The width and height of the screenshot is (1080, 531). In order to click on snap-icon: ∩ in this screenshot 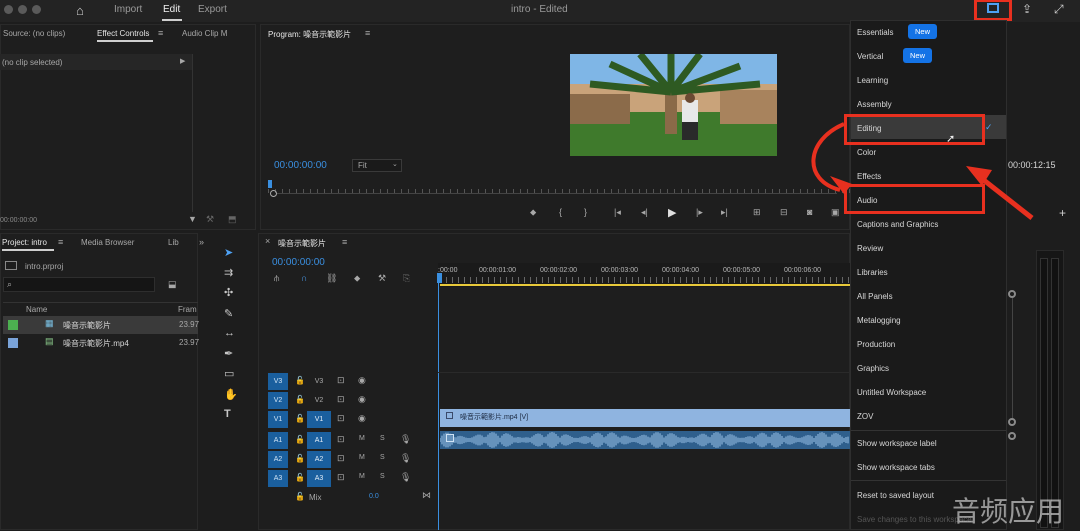, I will do `click(304, 278)`.